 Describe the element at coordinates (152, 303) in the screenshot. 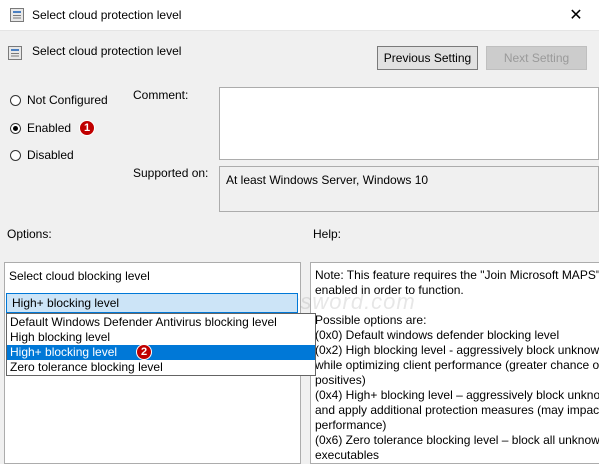

I see `cloud-blocking-level-combobox: High+ blocking level` at that location.